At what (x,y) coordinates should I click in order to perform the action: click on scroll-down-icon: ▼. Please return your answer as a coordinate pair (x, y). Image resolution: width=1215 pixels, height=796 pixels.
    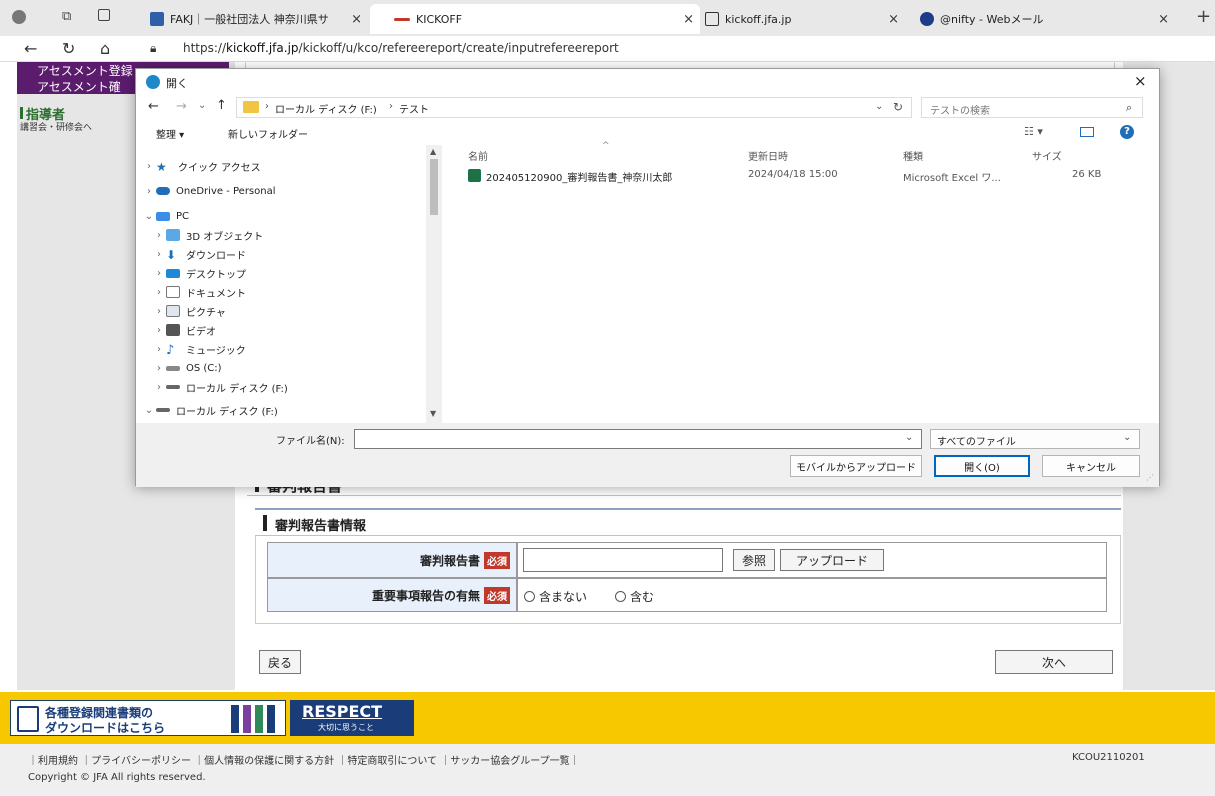
    Looking at the image, I should click on (433, 413).